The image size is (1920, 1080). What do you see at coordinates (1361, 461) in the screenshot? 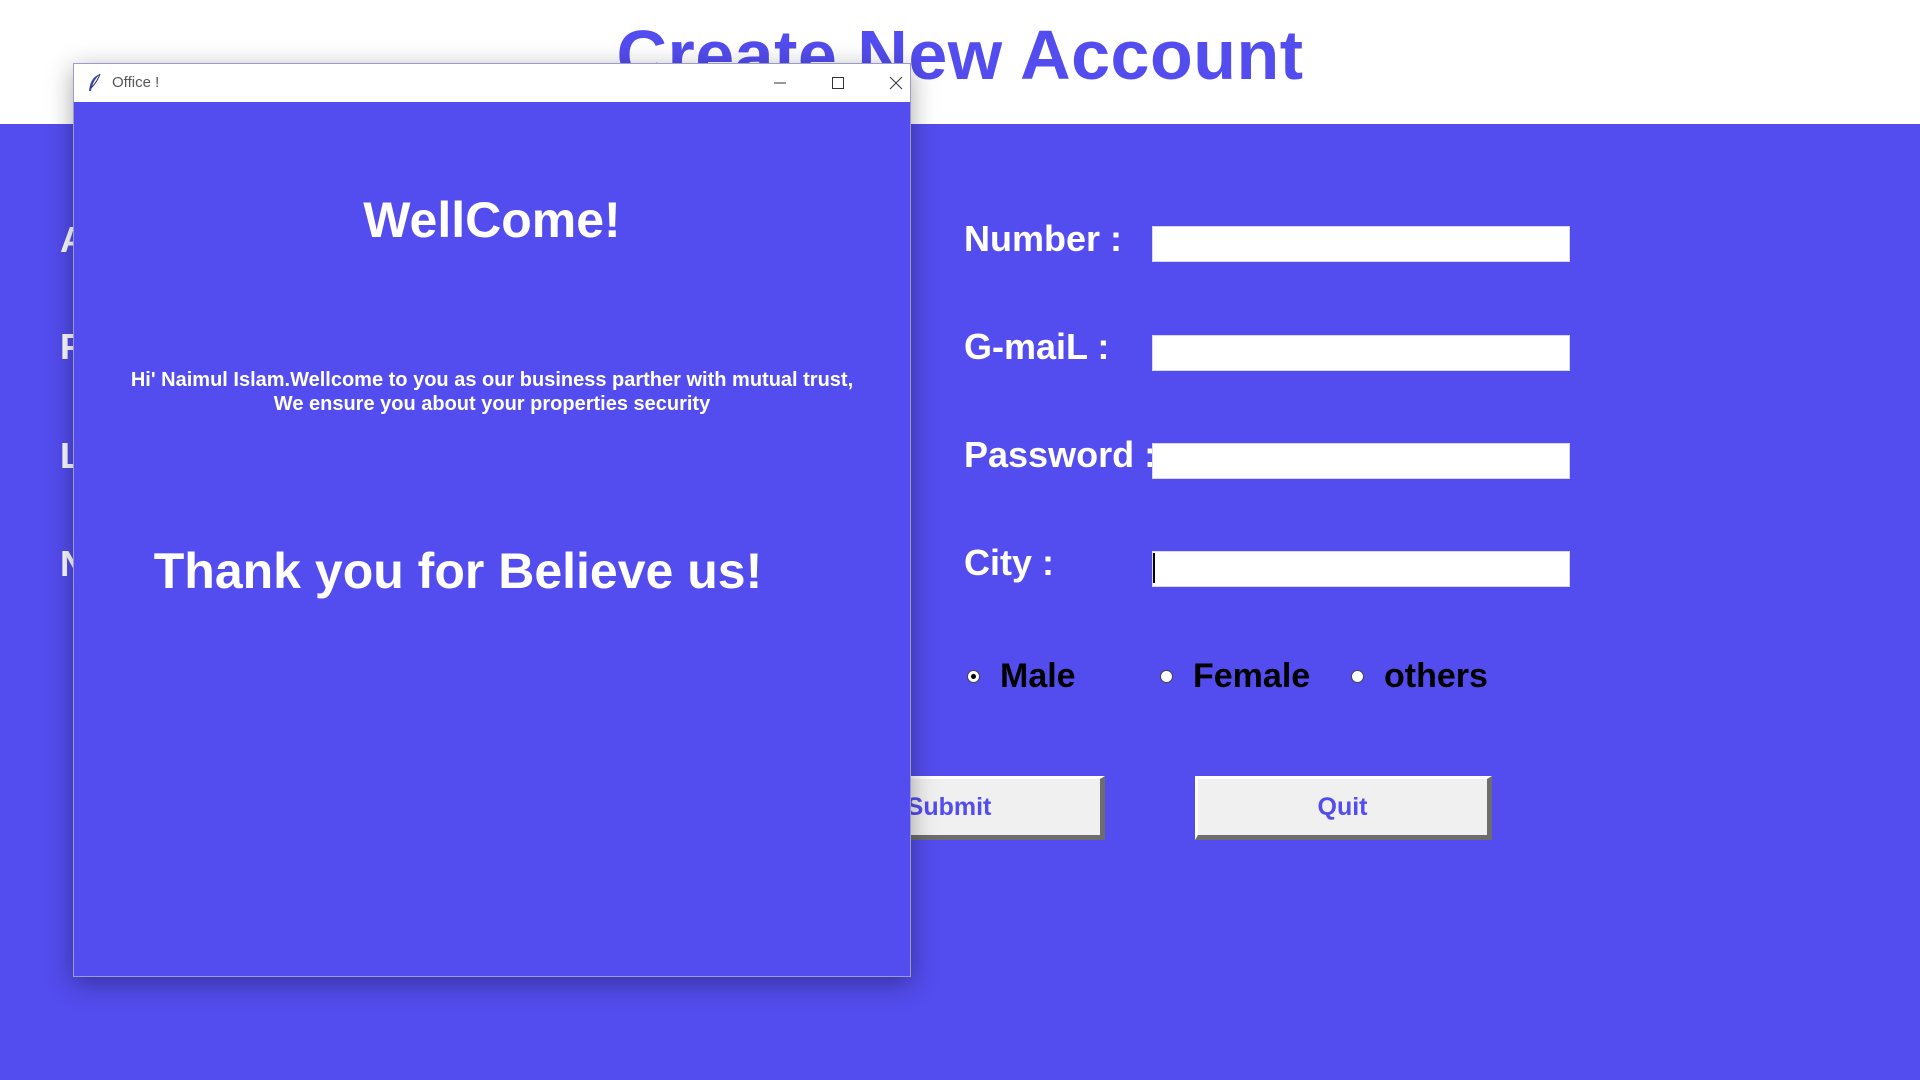
I see `password-input` at bounding box center [1361, 461].